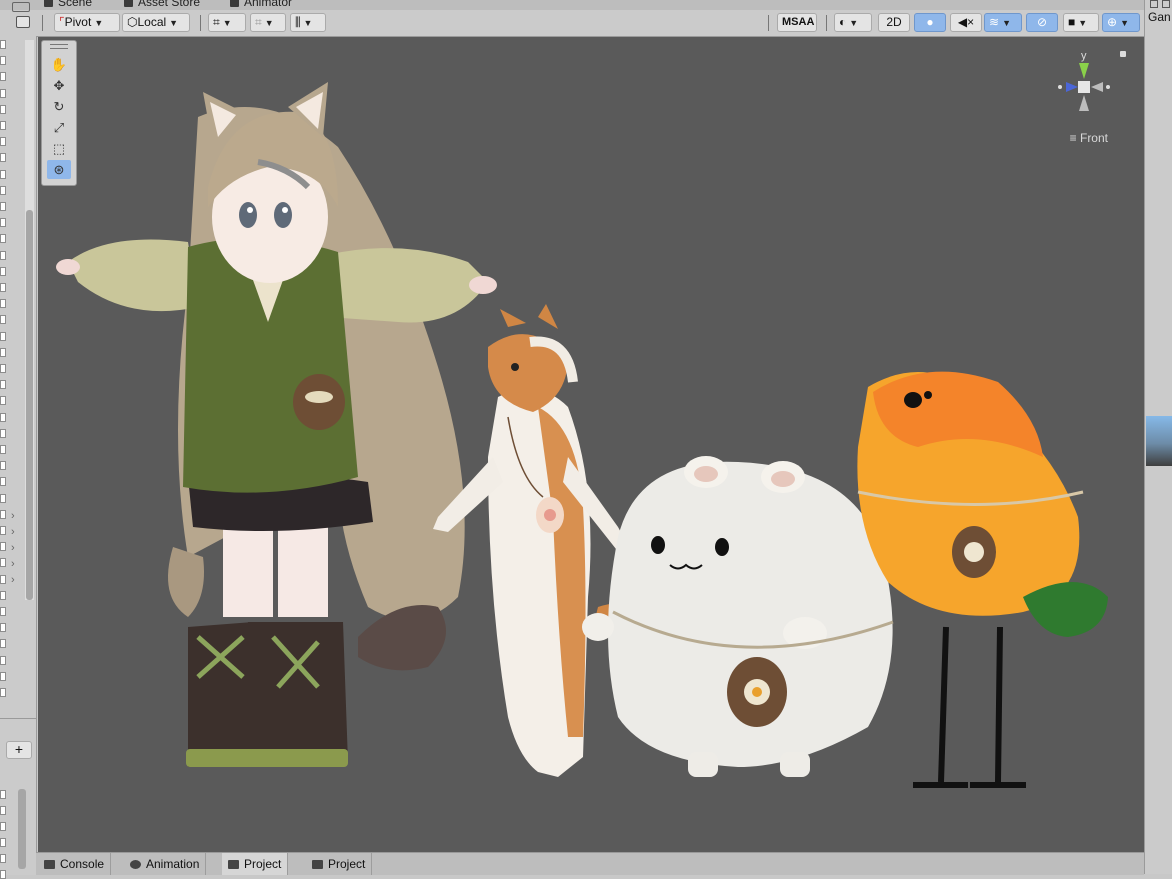 The height and width of the screenshot is (879, 1172). I want to click on tab-scene: Scene, so click(68, 4).